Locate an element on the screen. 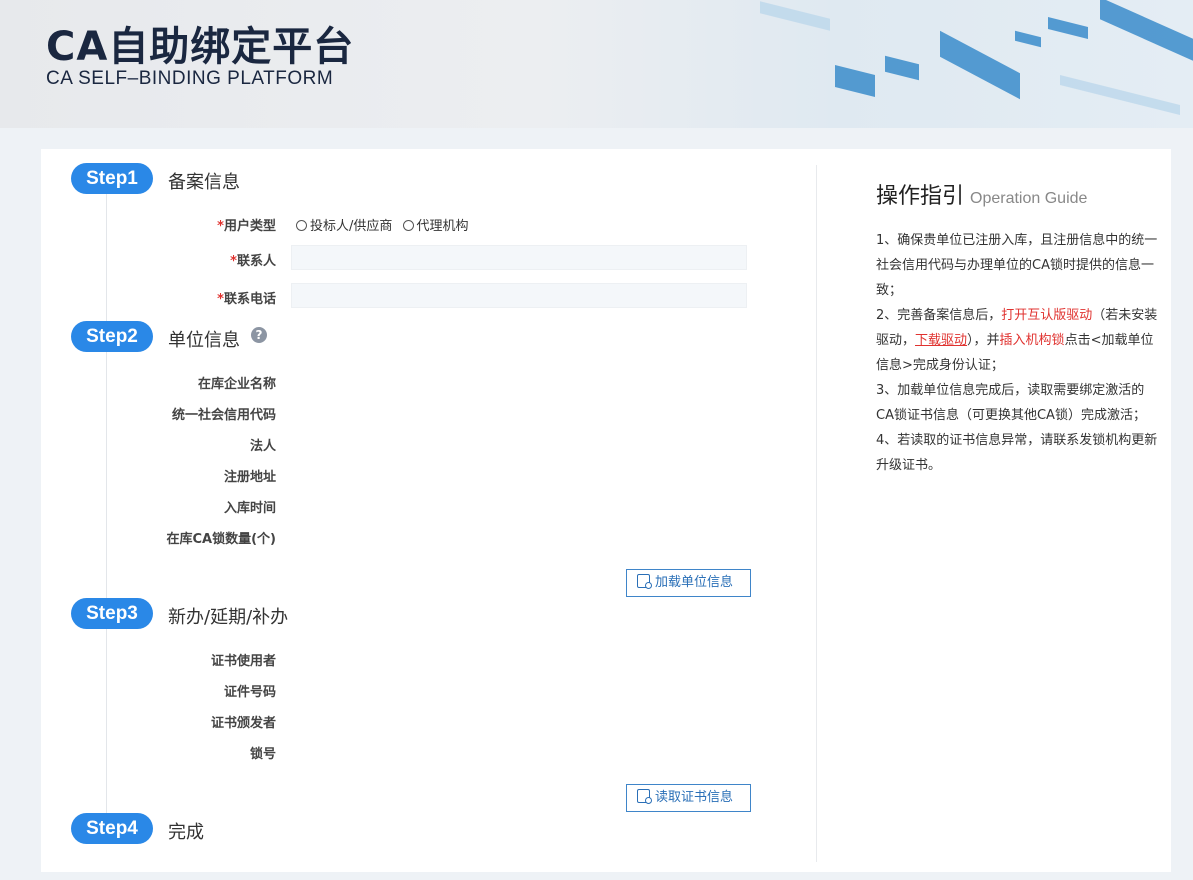 This screenshot has height=880, width=1193. page-title: CA自助绑定平台 is located at coordinates (200, 47).